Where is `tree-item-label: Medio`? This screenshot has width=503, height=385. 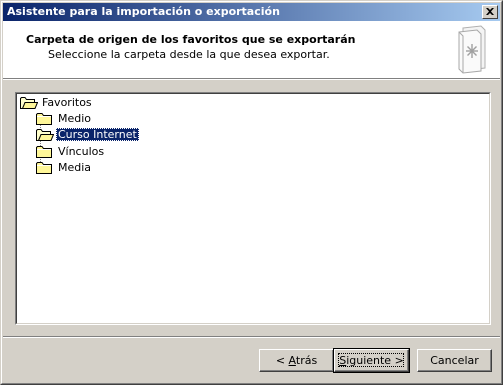 tree-item-label: Medio is located at coordinates (75, 118).